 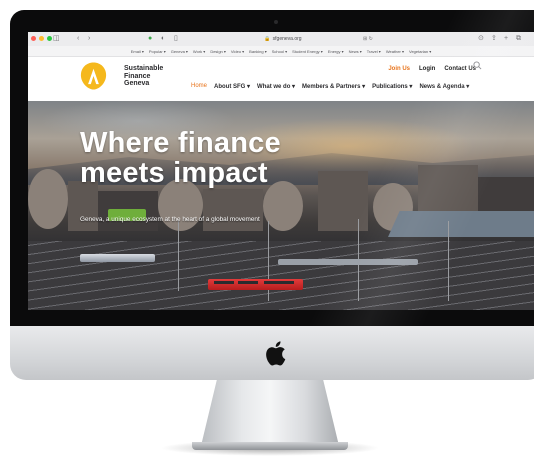 What do you see at coordinates (176, 39) in the screenshot?
I see `shield-icon: ▯` at bounding box center [176, 39].